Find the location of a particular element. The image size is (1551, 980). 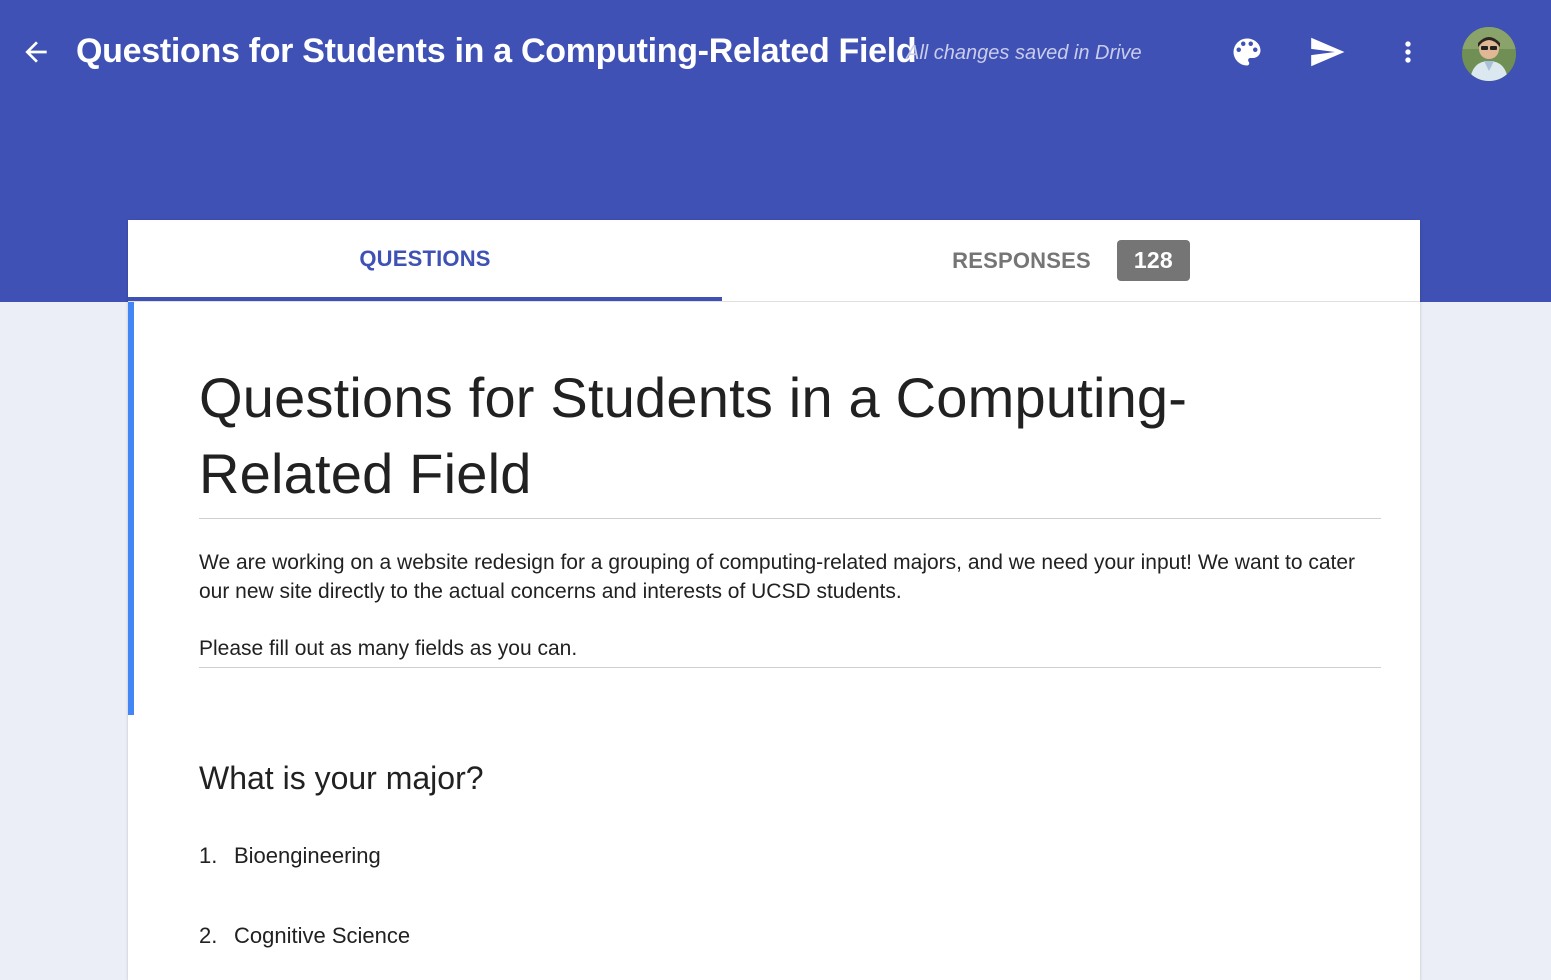

user-avatar-icon is located at coordinates (1489, 54).